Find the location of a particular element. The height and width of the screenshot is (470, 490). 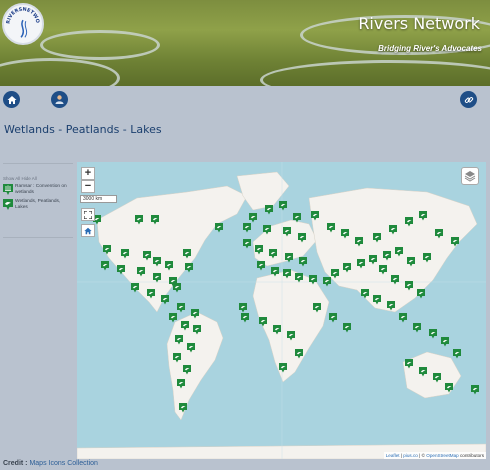

osm-link: OpenStreetMap is located at coordinates (442, 455).